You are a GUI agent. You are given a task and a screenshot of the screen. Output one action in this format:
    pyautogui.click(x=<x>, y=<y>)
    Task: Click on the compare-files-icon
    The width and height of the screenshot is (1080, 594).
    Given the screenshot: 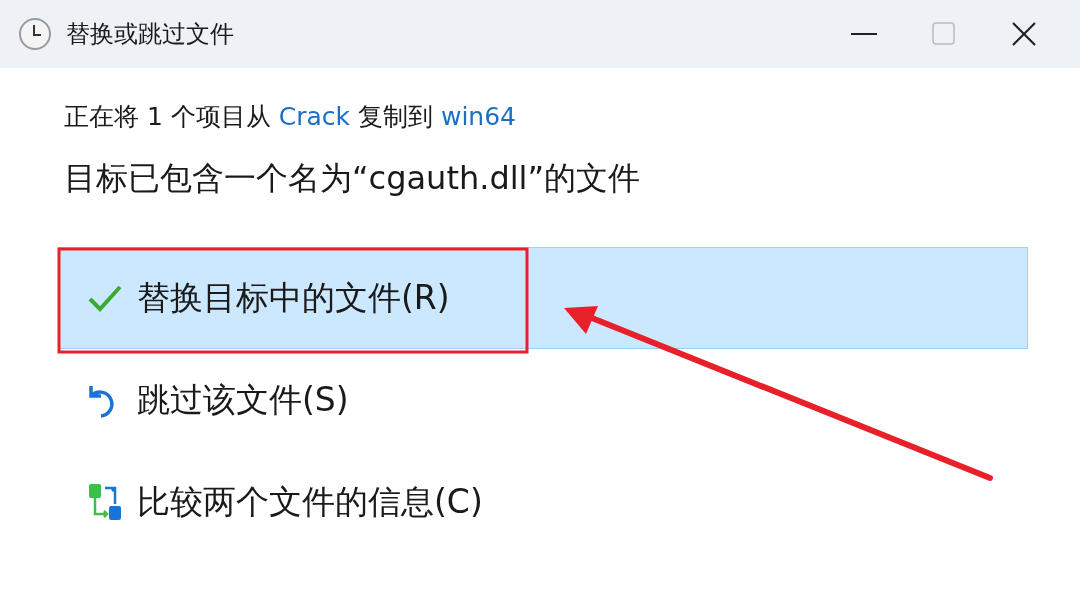 What is the action you would take?
    pyautogui.click(x=105, y=502)
    